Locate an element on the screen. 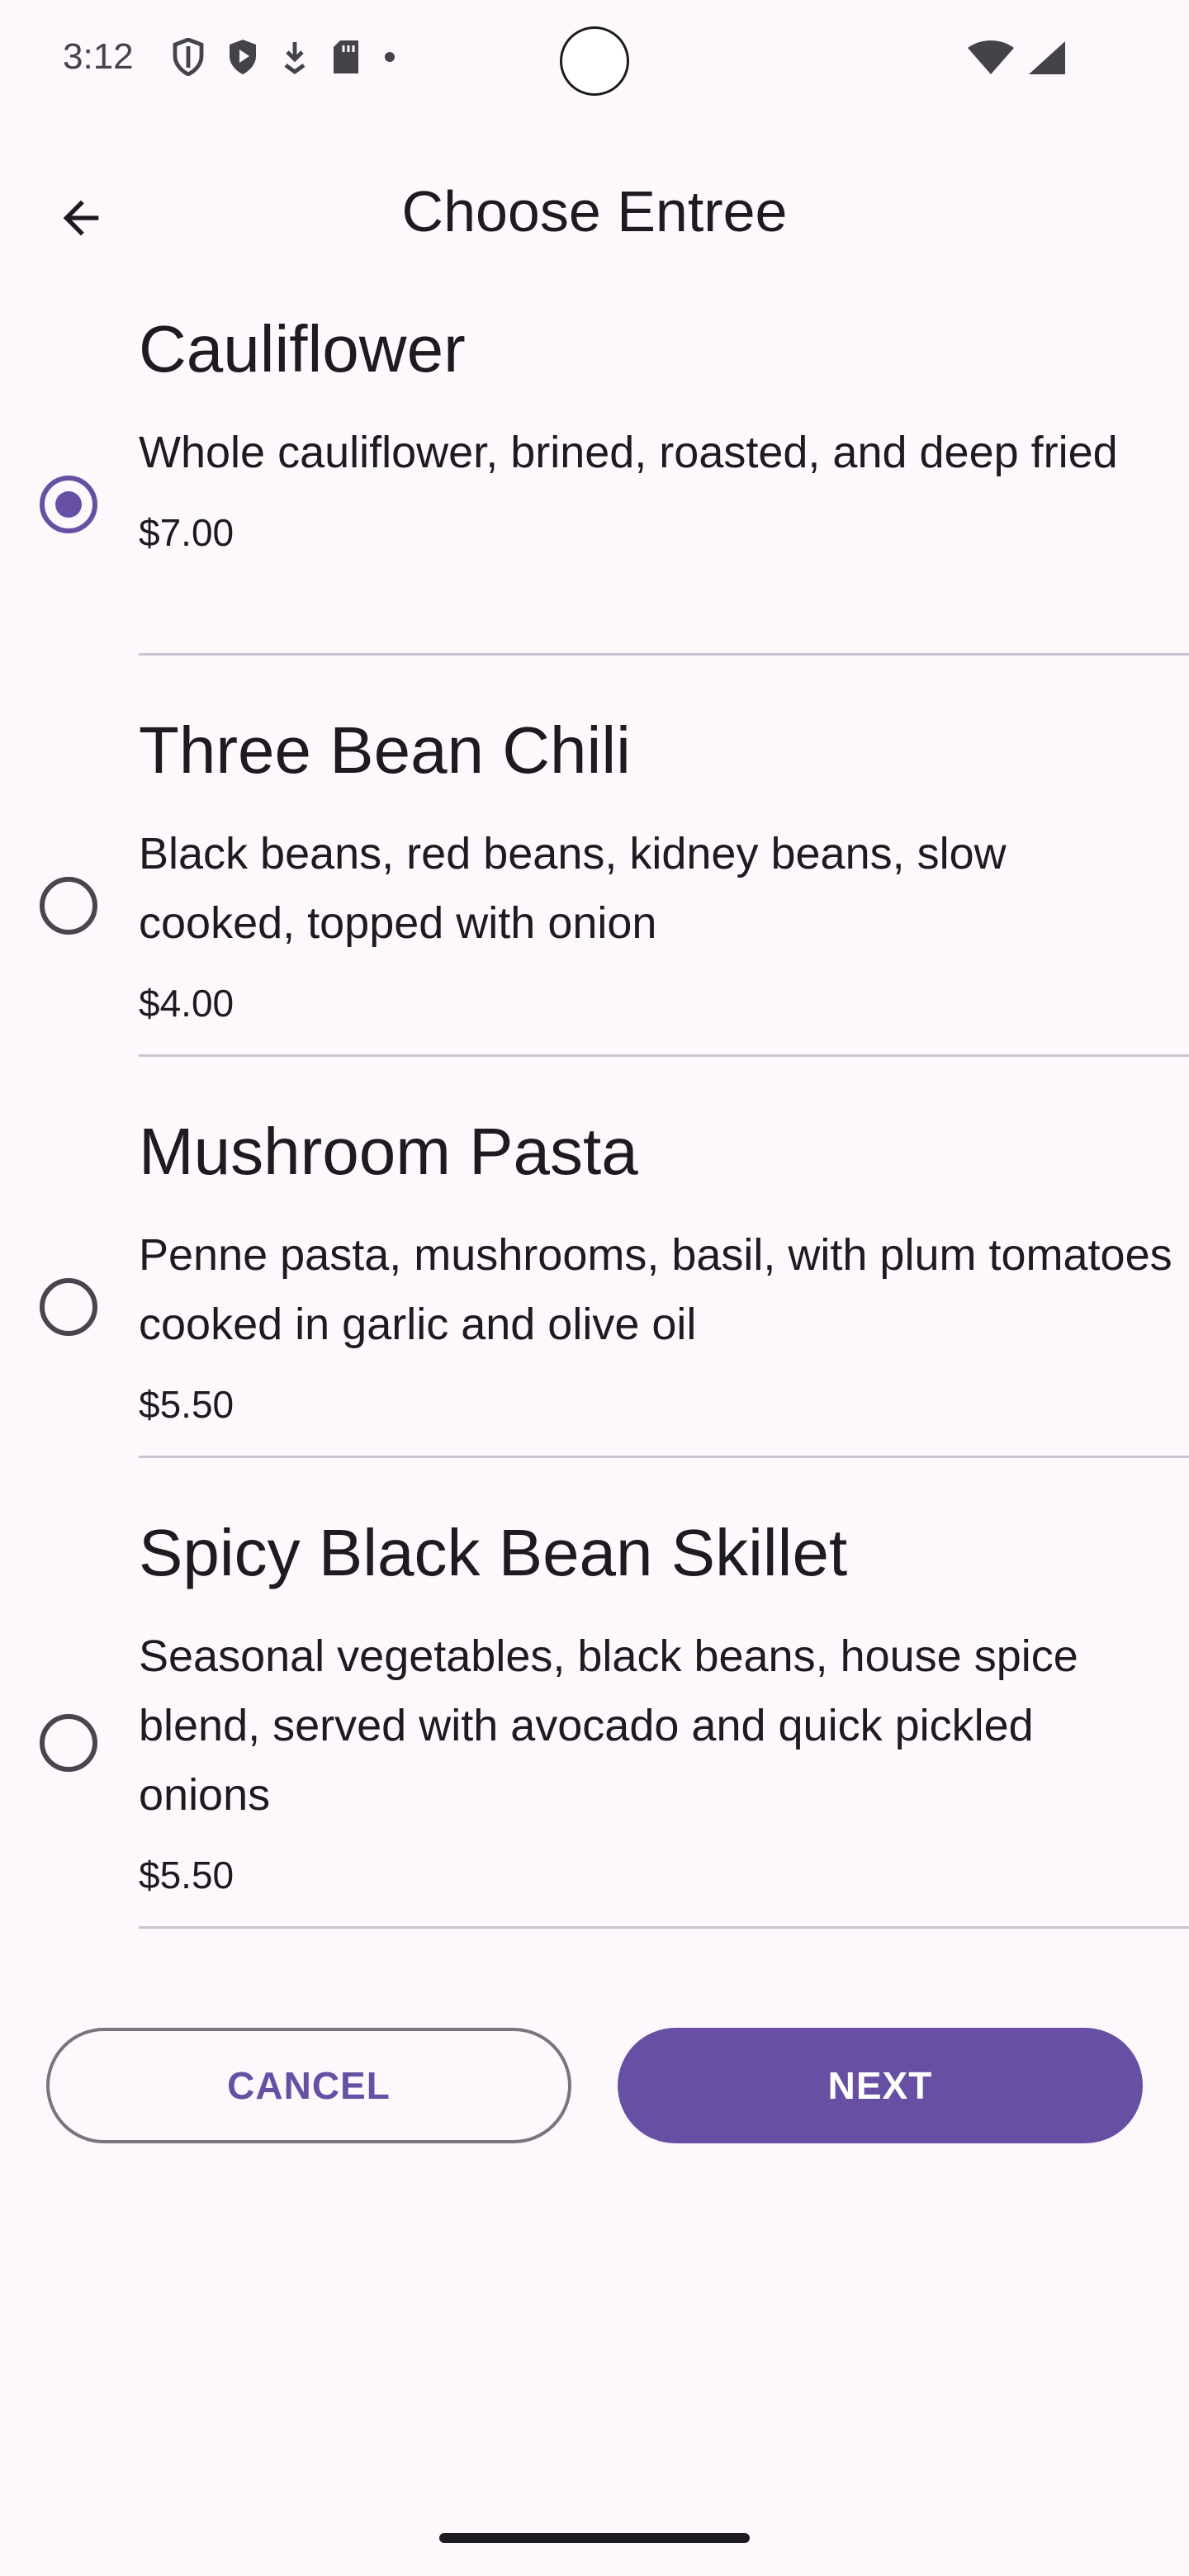 The height and width of the screenshot is (2576, 1189). entree-name: Cauliflower is located at coordinates (302, 349).